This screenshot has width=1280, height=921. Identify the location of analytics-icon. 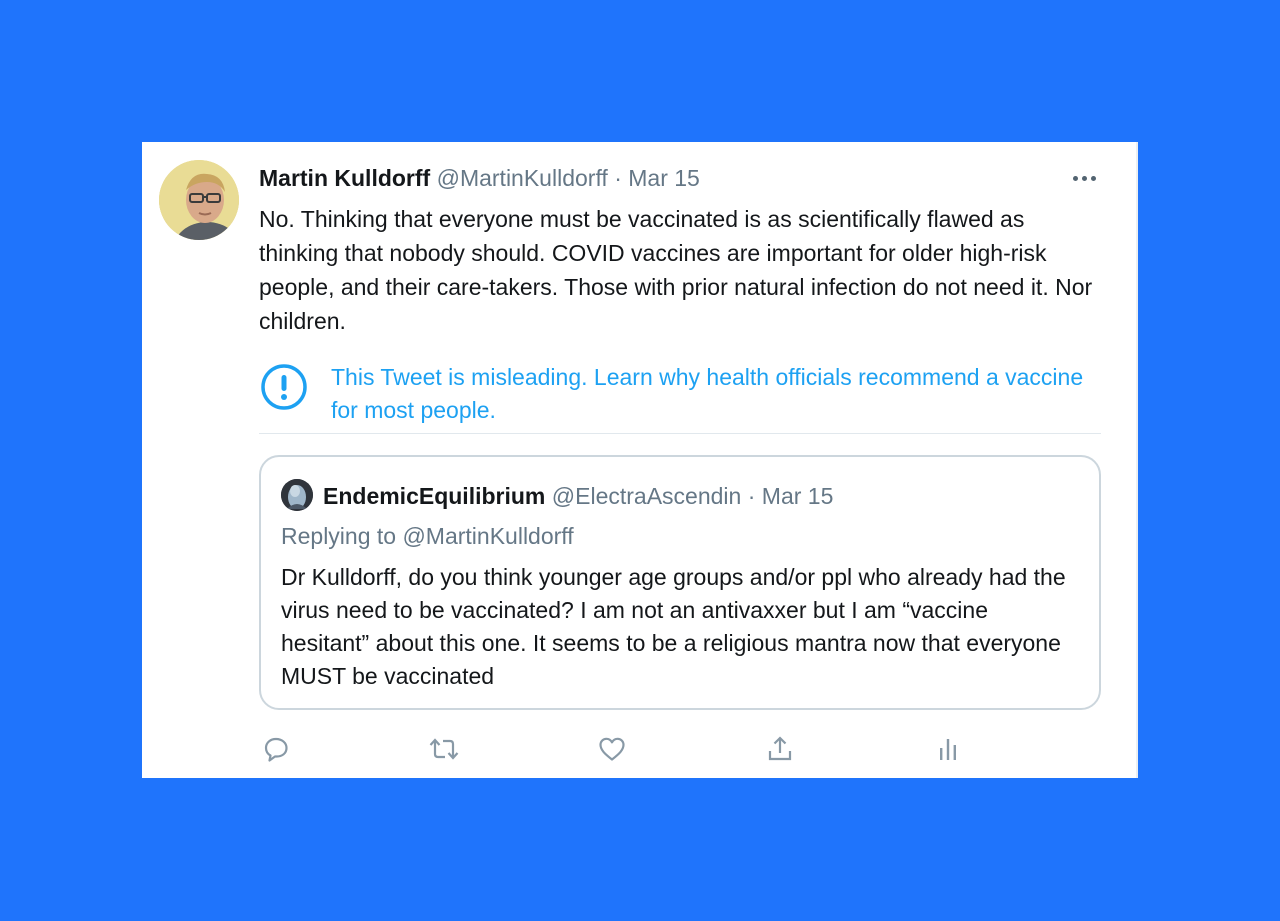
(948, 749).